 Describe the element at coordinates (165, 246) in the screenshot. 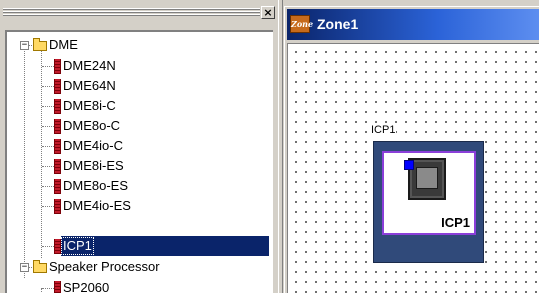

I see `tree-item-icp1: ICP1` at that location.